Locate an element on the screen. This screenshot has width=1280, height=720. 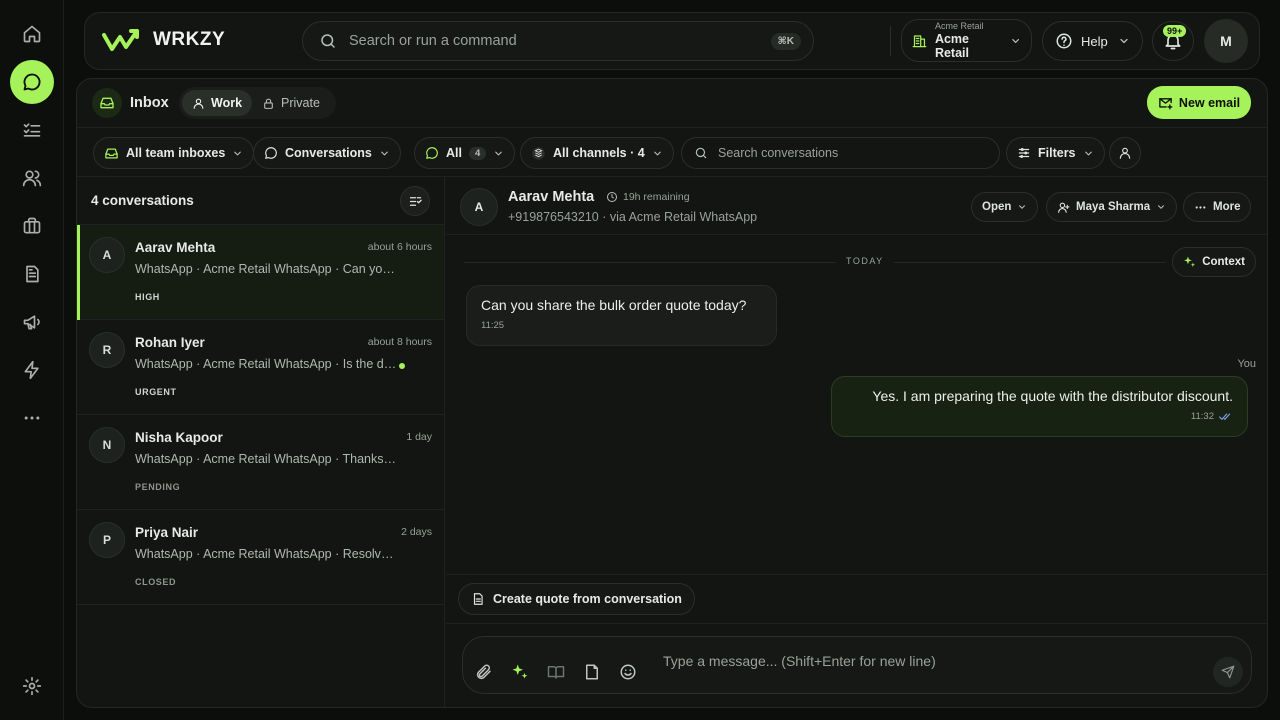
inbox-tabs: Work Private is located at coordinates (257, 103).